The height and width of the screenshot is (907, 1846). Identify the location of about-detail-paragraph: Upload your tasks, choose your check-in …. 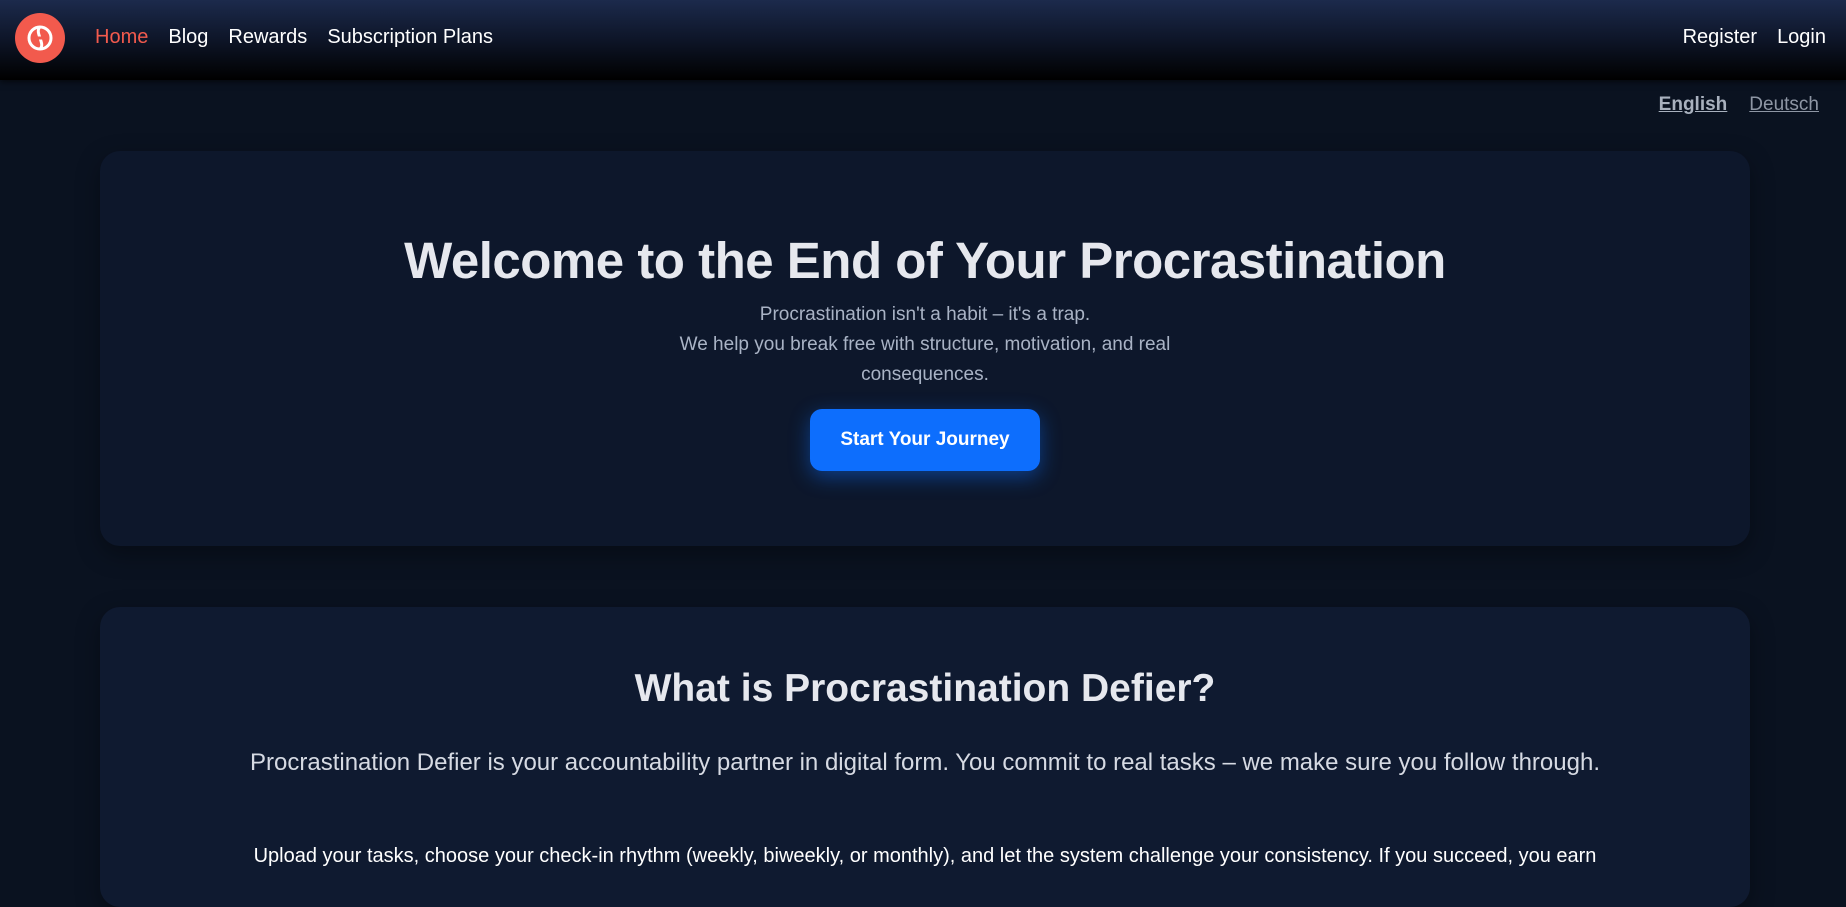
(925, 856).